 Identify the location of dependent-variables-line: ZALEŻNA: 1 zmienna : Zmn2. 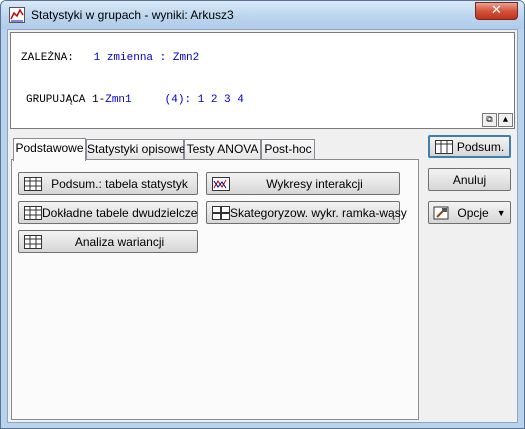
(110, 58).